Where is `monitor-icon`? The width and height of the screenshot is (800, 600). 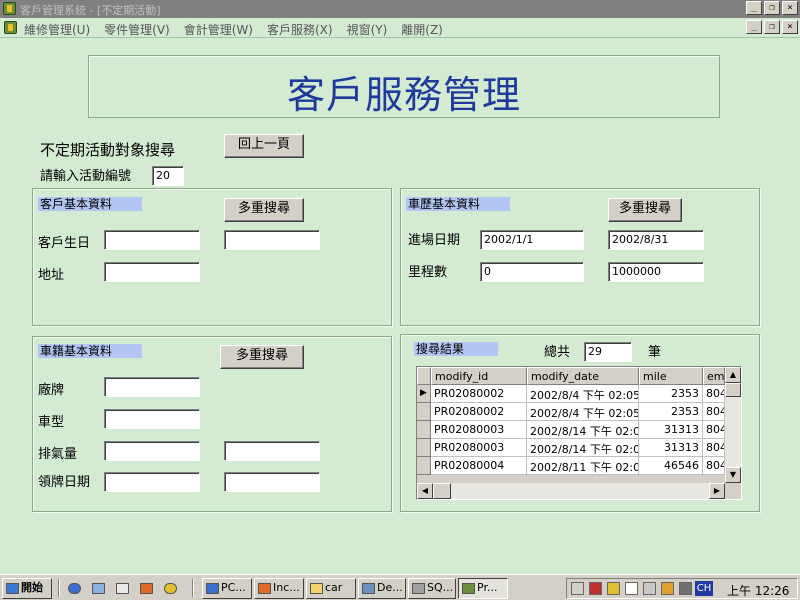 monitor-icon is located at coordinates (685, 588).